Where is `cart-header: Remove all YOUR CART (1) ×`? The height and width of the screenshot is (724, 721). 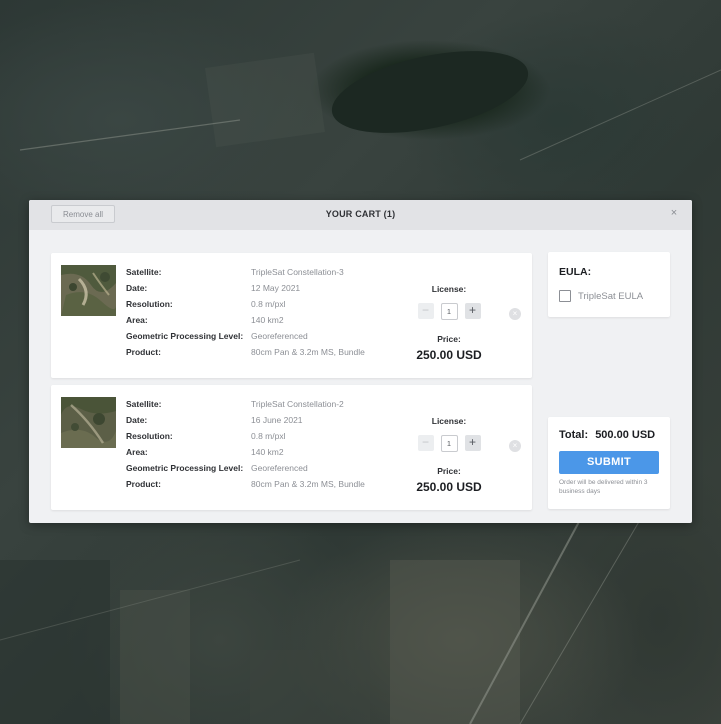 cart-header: Remove all YOUR CART (1) × is located at coordinates (360, 215).